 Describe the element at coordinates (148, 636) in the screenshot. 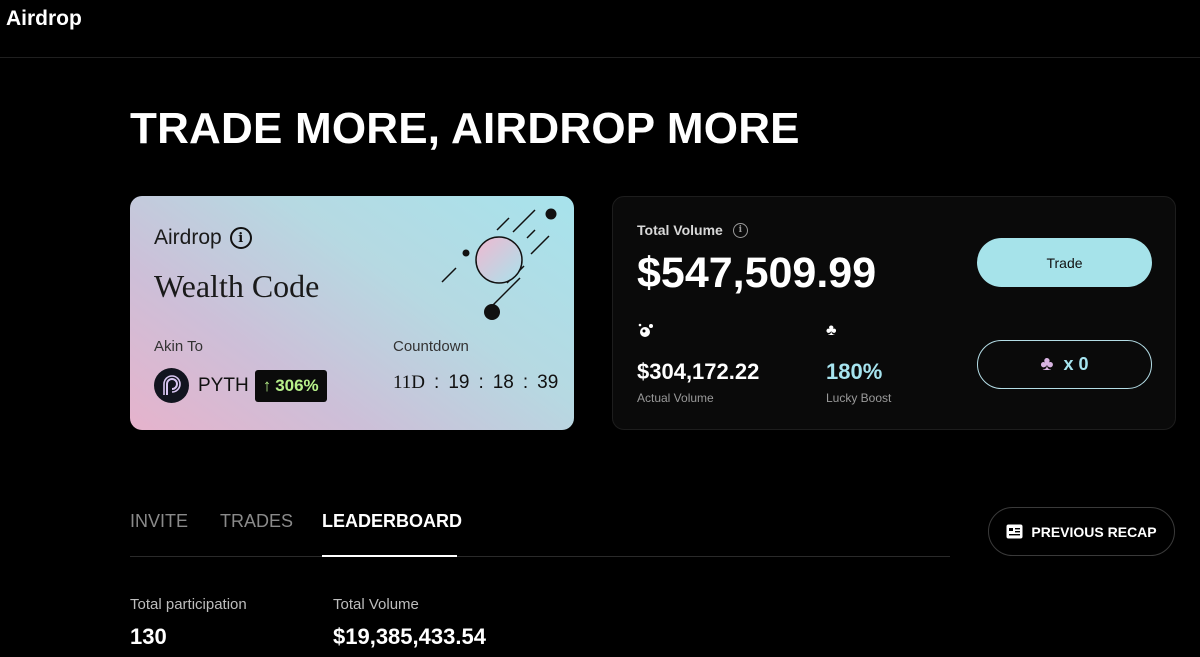

I see `total-participation-value: 130` at that location.